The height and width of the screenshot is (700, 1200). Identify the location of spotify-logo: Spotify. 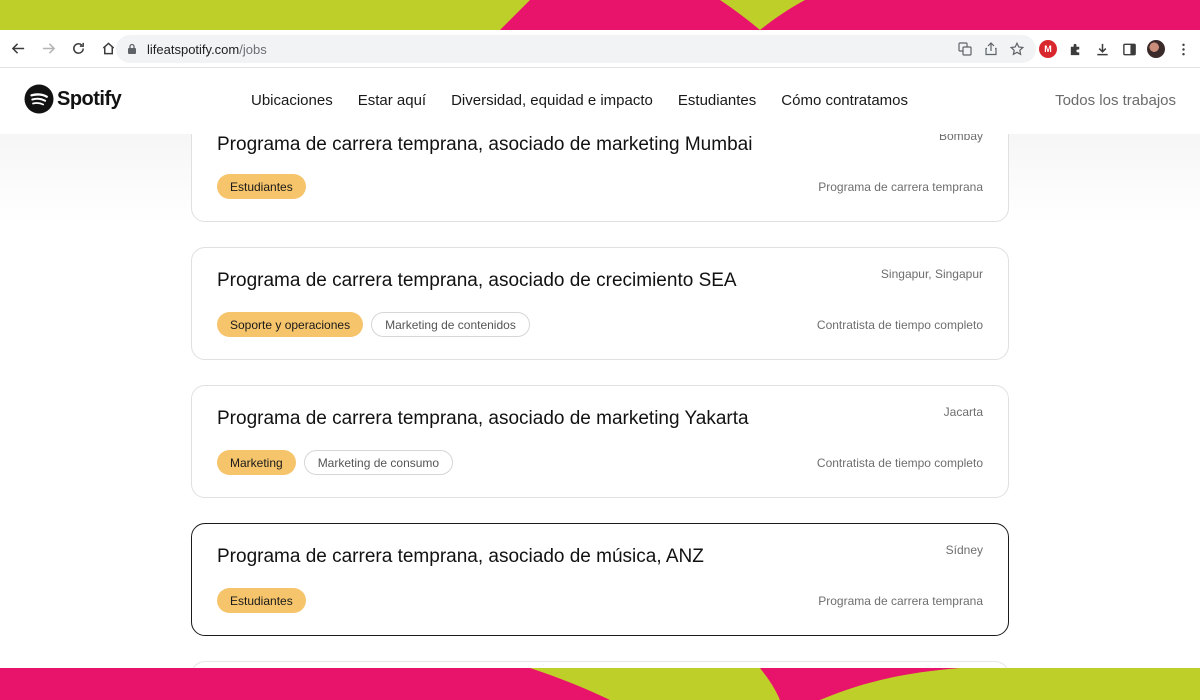
(73, 99).